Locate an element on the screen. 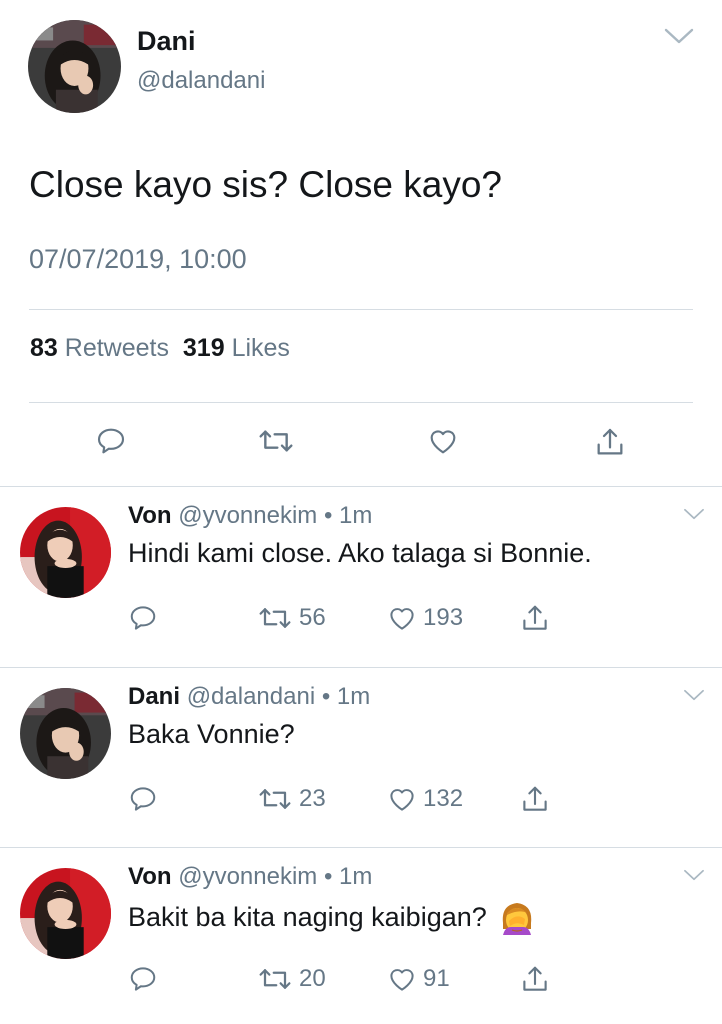  like-count: 132 is located at coordinates (443, 798).